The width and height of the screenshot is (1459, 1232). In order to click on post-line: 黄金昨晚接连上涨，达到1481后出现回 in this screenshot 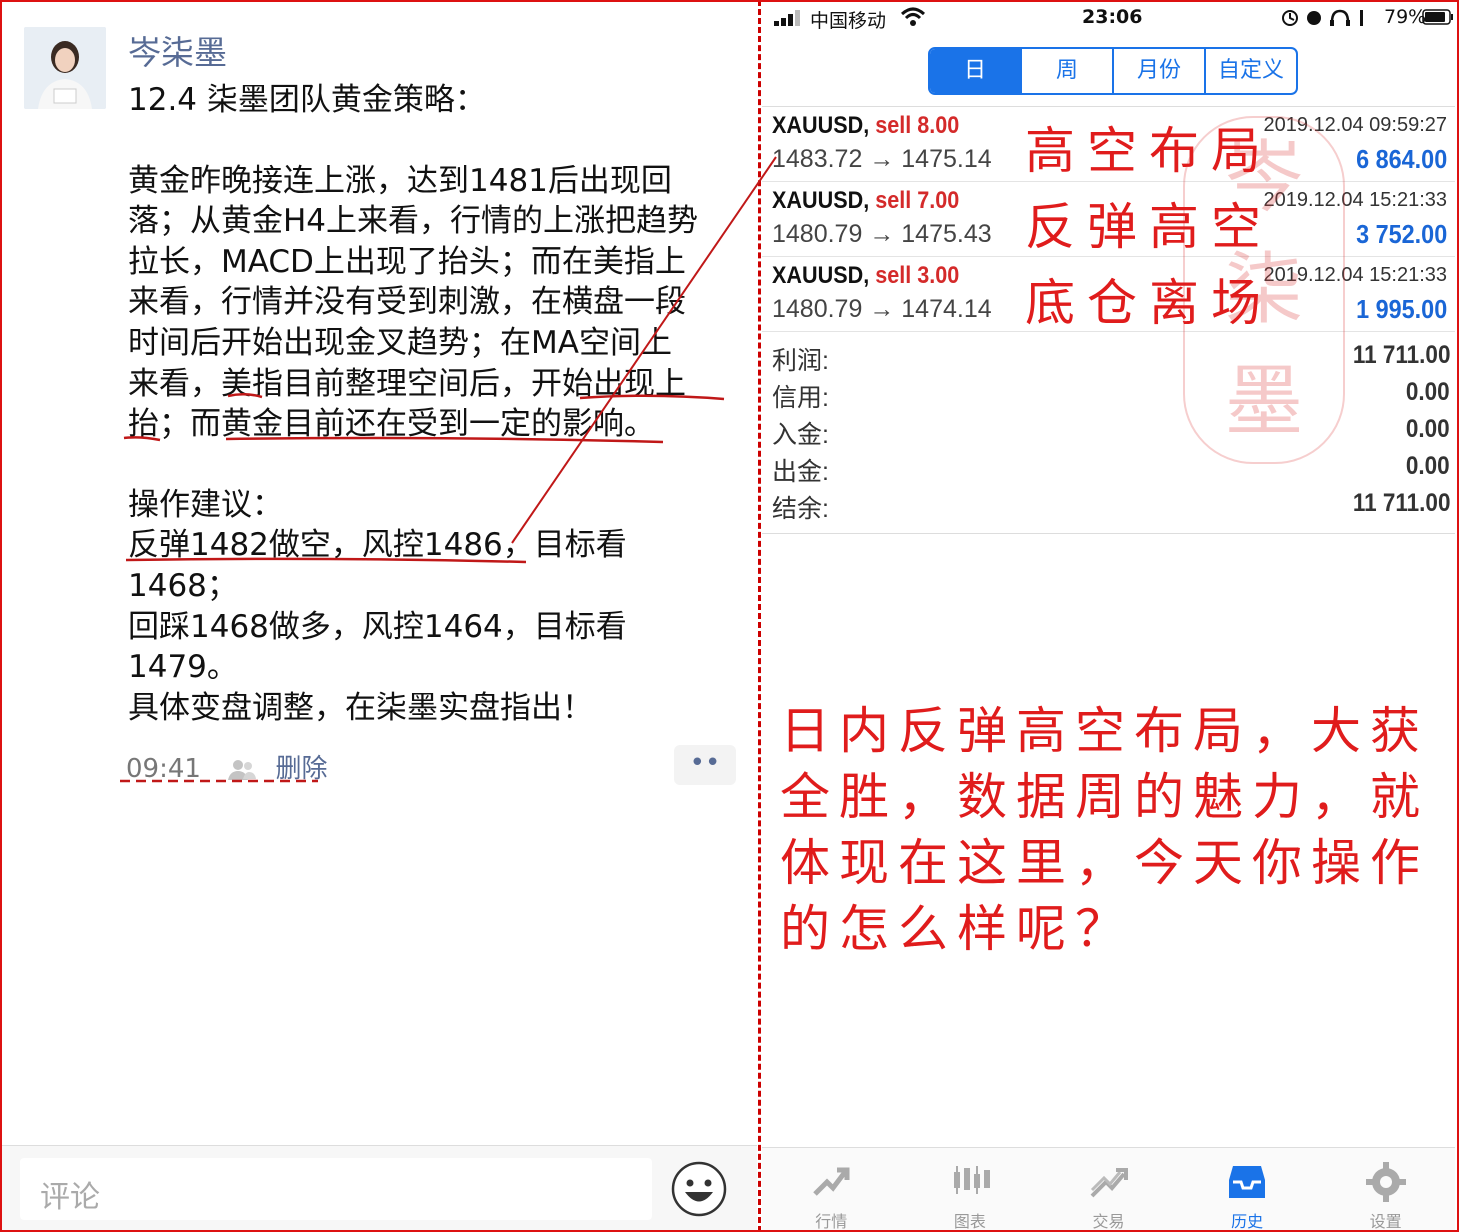, I will do `click(400, 180)`.